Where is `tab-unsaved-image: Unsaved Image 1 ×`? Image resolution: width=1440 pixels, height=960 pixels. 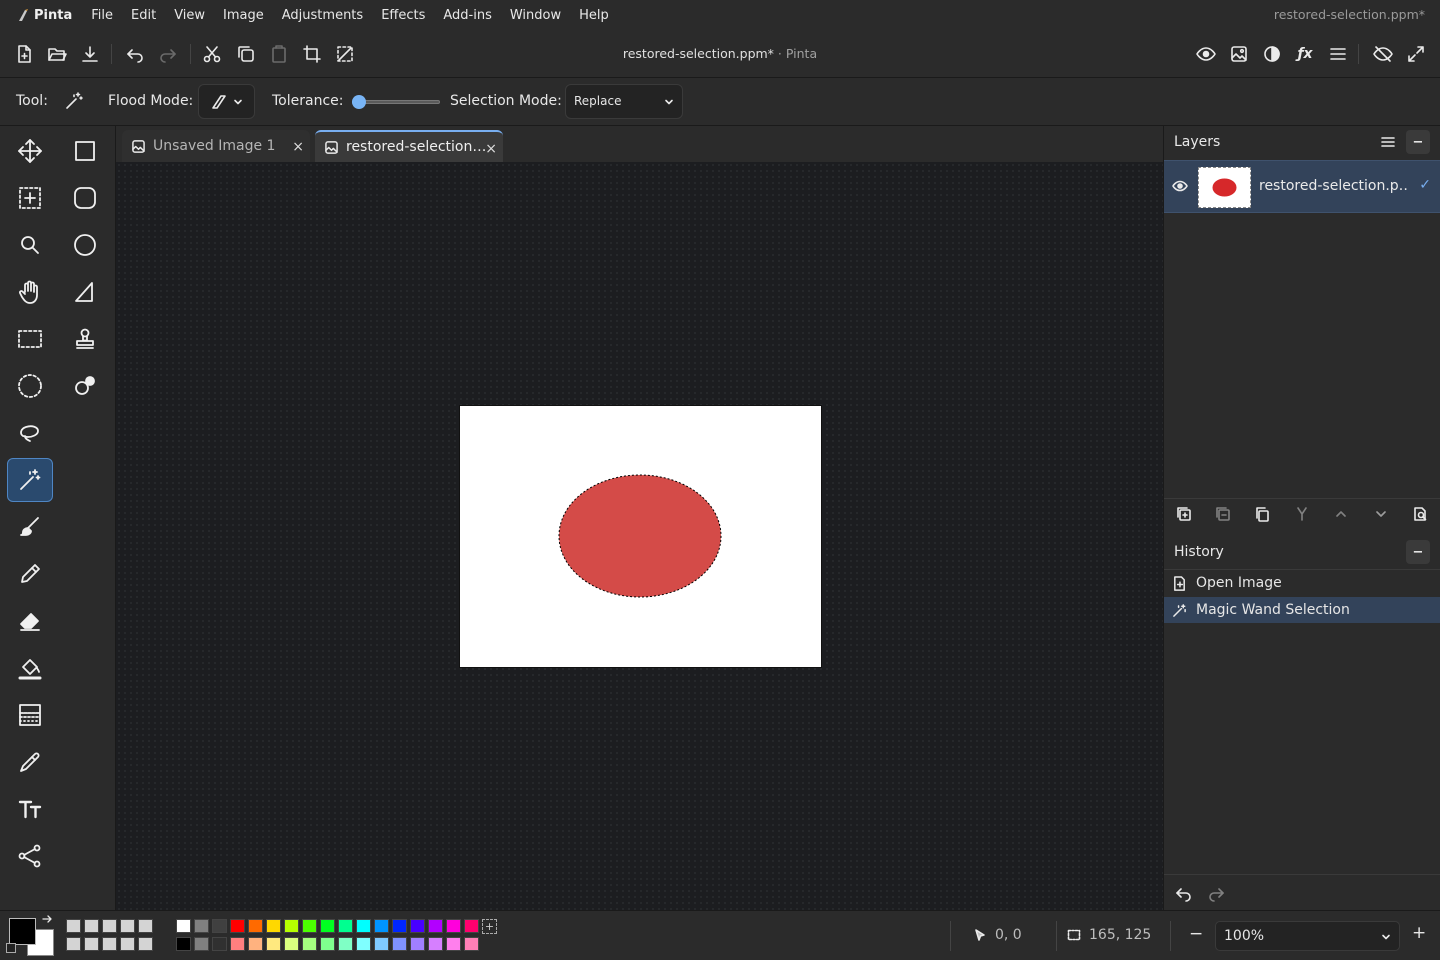 tab-unsaved-image: Unsaved Image 1 × is located at coordinates (216, 146).